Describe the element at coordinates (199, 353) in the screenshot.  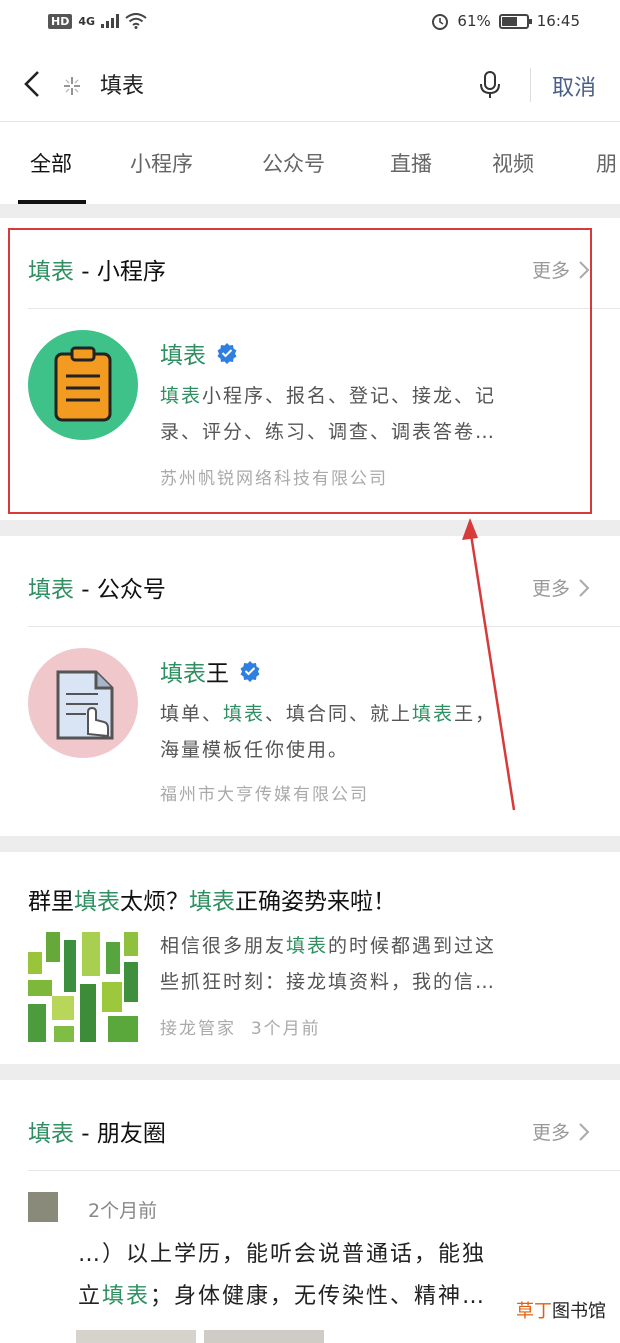
I see `mini-program-name: 填表` at that location.